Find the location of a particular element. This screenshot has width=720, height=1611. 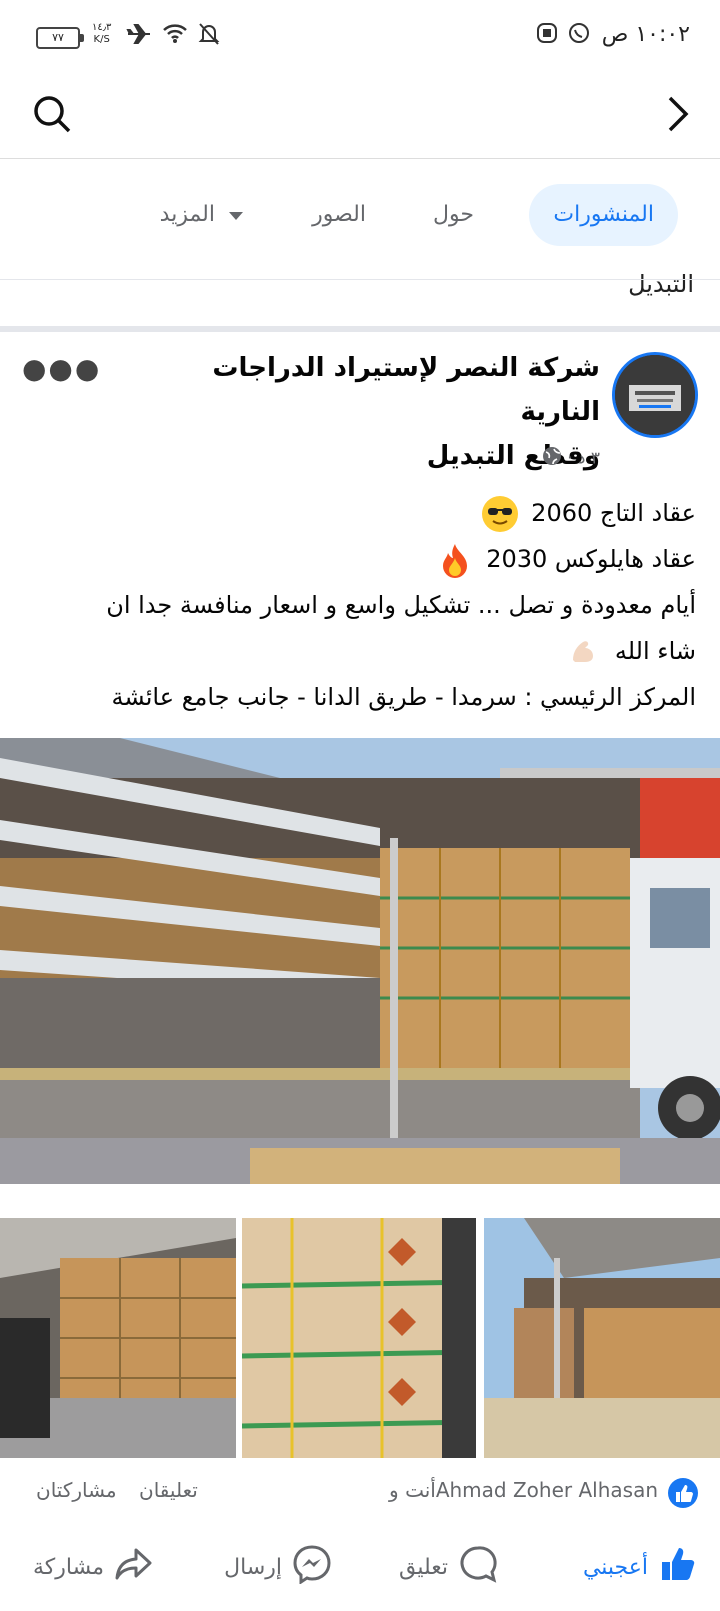

battery-icon: ٧٧ is located at coordinates (60, 38).